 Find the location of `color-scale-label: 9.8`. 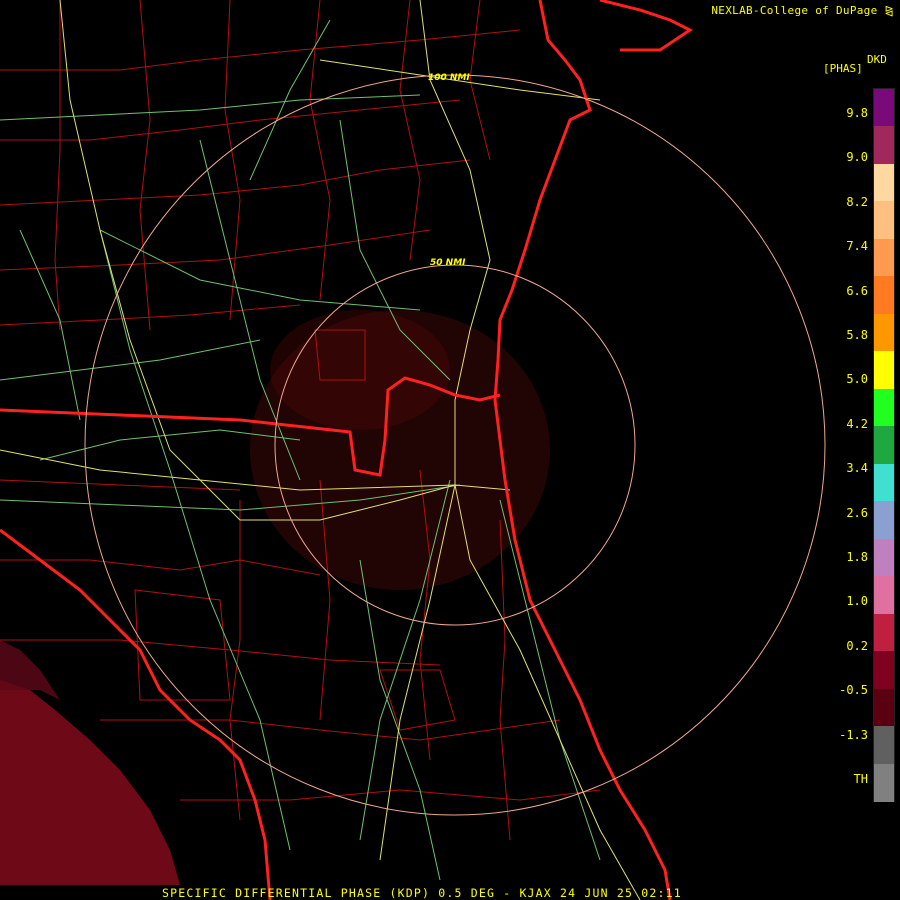

color-scale-label: 9.8 is located at coordinates (857, 113).